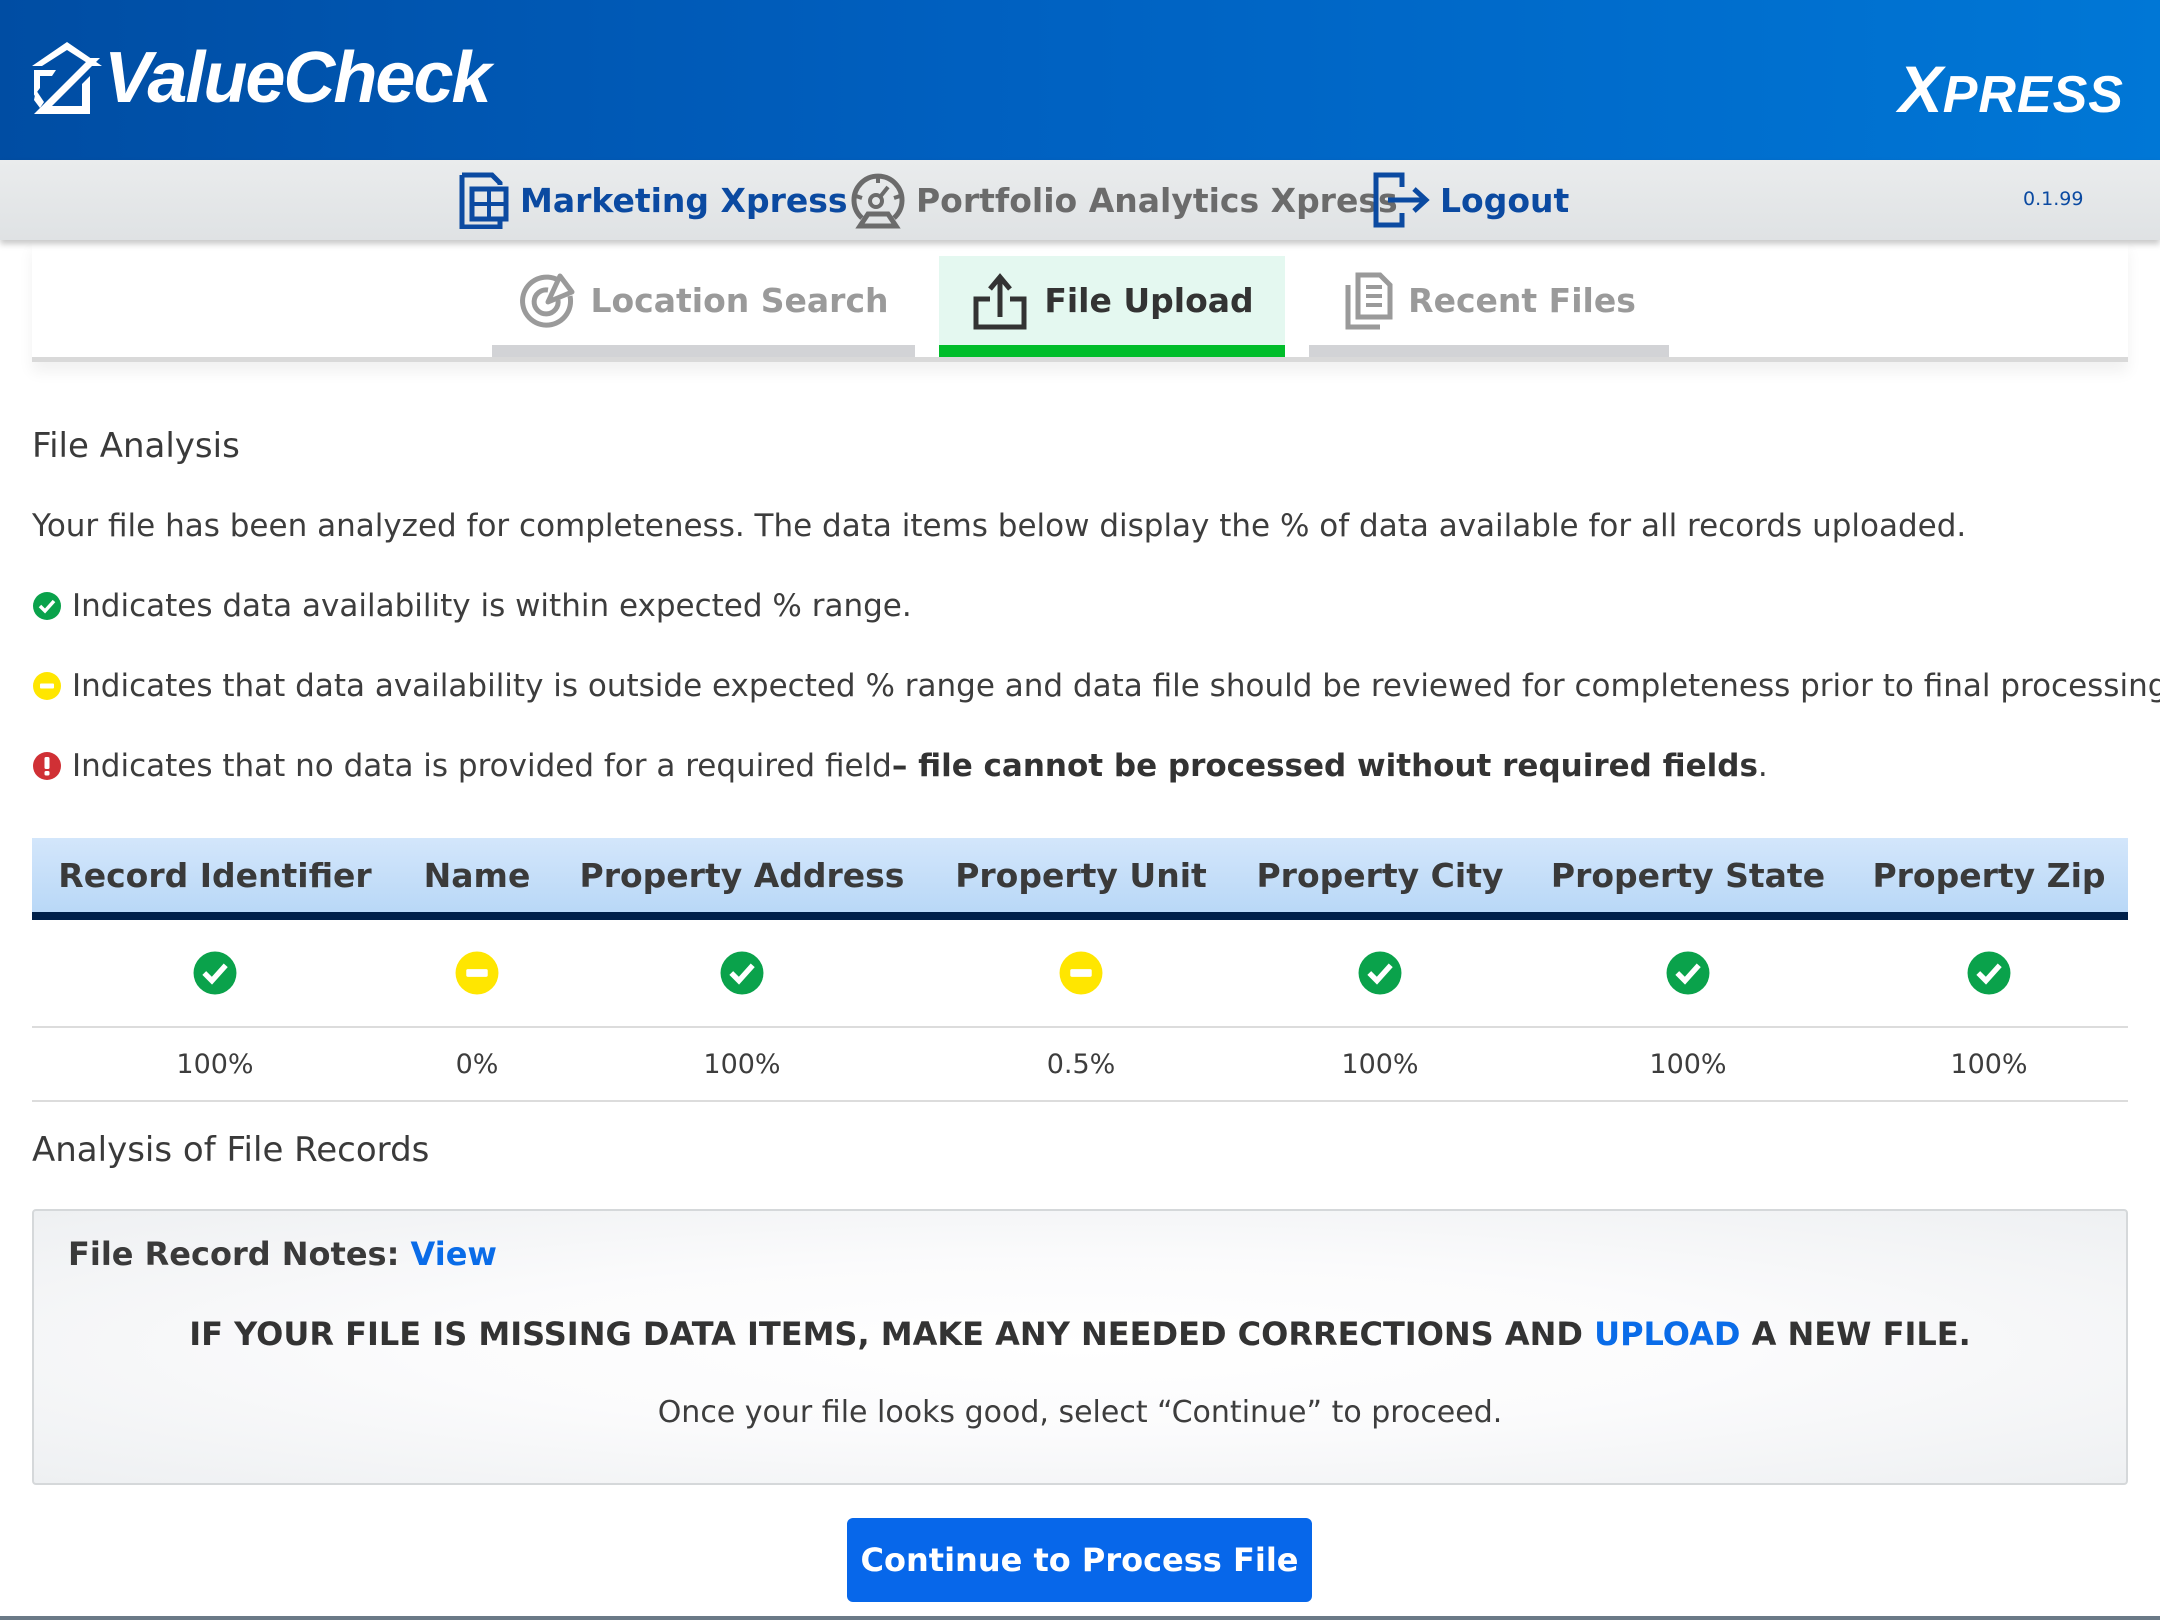 This screenshot has width=2160, height=1620. I want to click on logout-icon, so click(1401, 200).